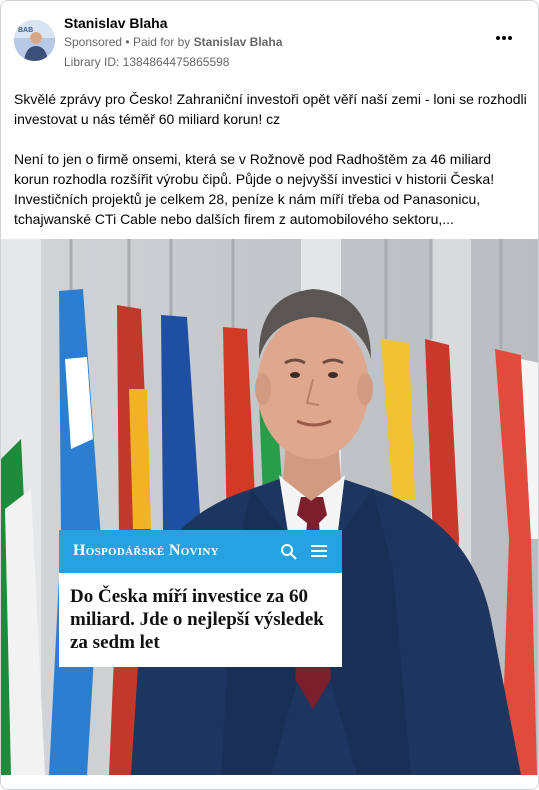 The image size is (539, 790). What do you see at coordinates (147, 62) in the screenshot?
I see `library-id: Library ID: 1384864475865598` at bounding box center [147, 62].